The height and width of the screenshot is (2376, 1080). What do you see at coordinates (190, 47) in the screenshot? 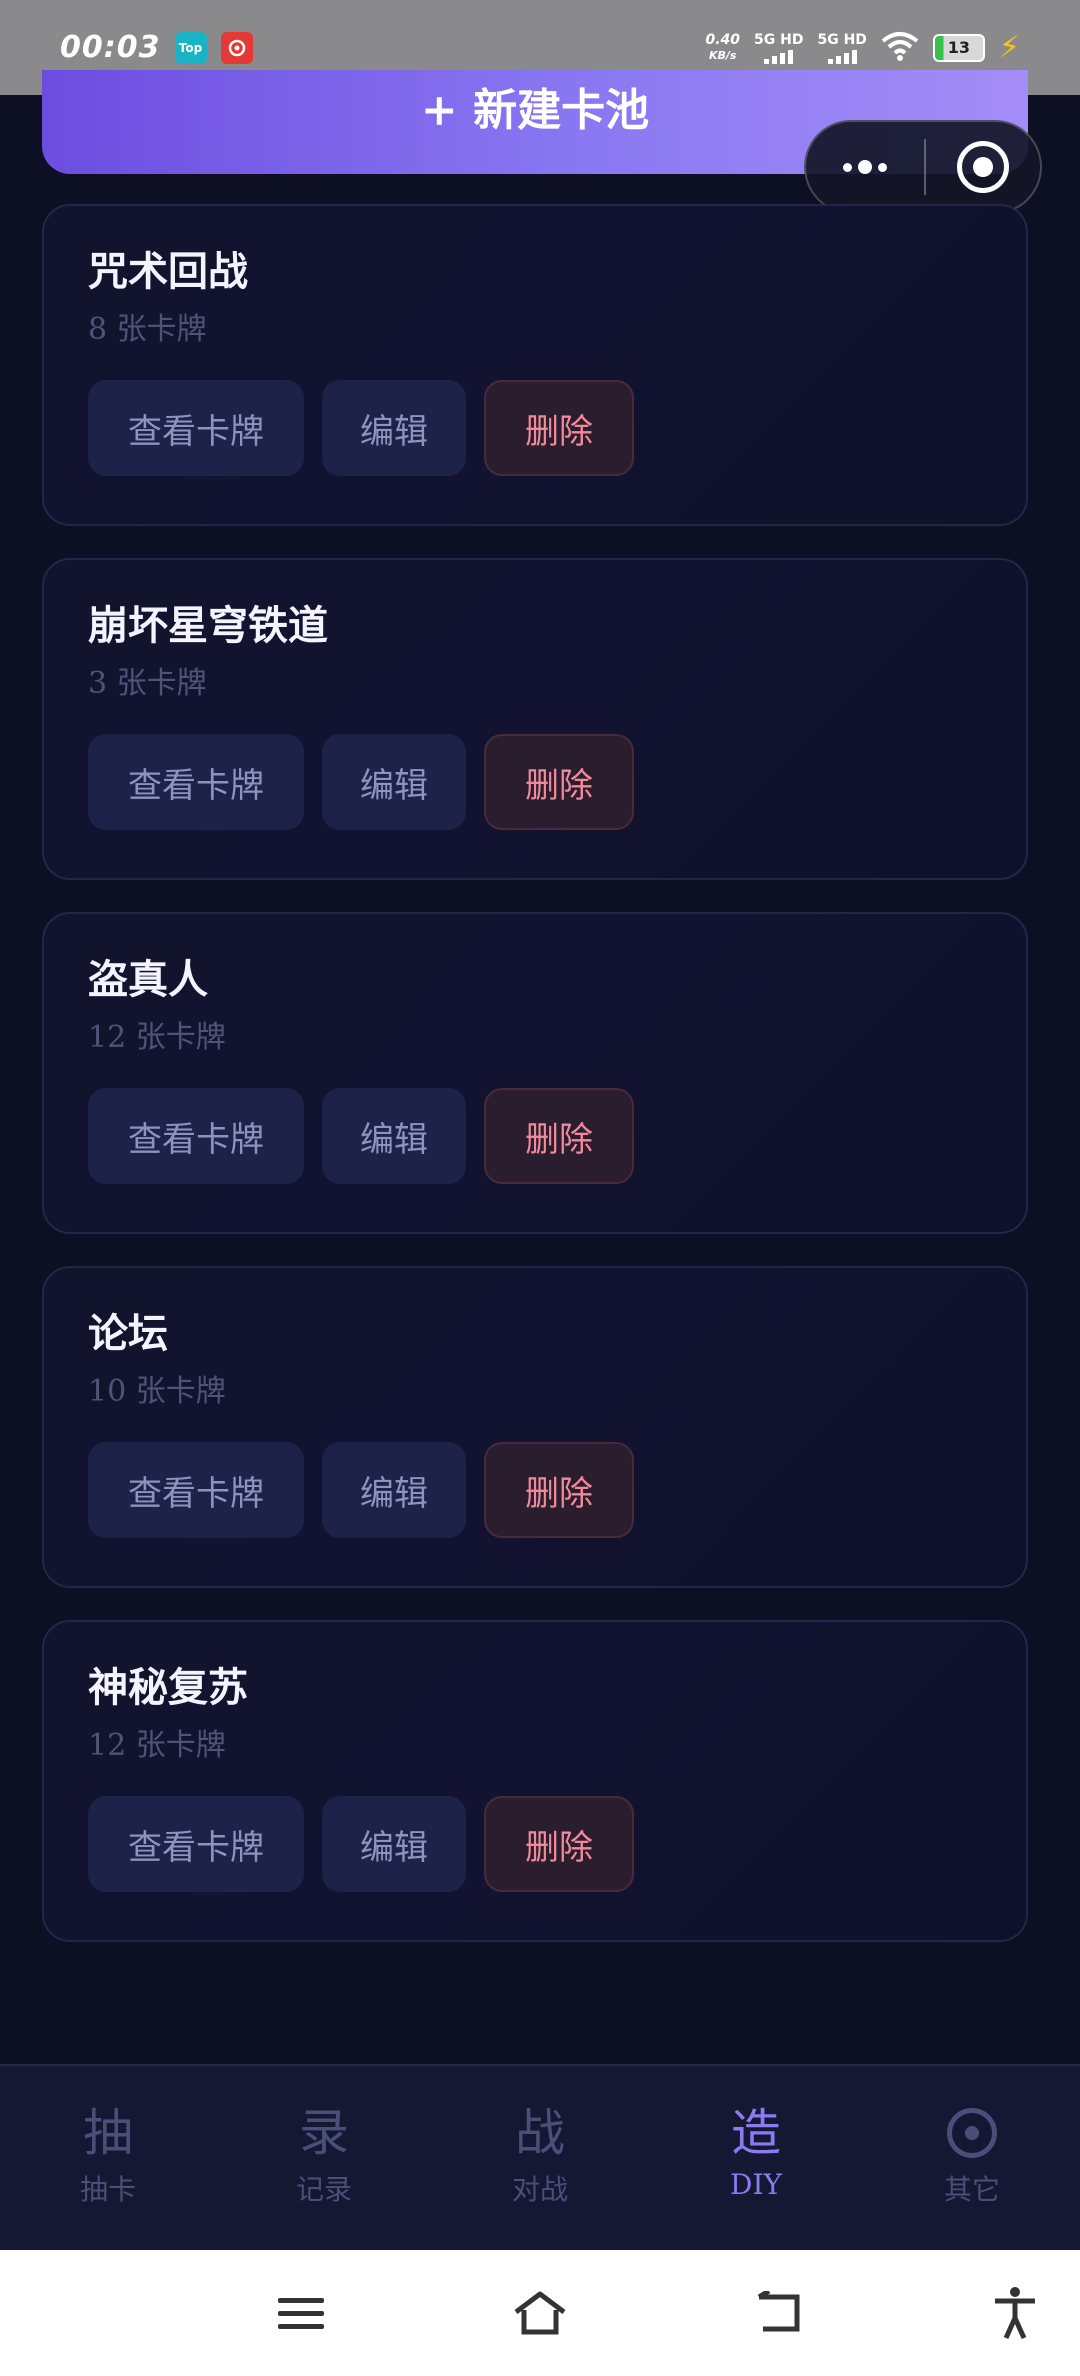
I see `top-app-icon: Top` at bounding box center [190, 47].